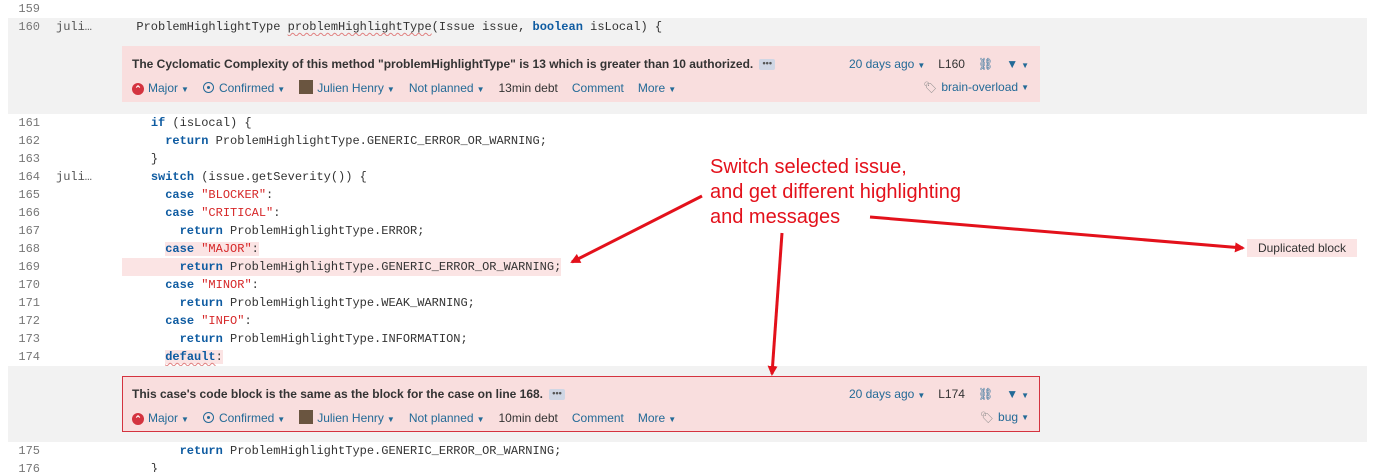 This screenshot has height=472, width=1373. I want to click on arrow-to-highlight, so click(636, 229).